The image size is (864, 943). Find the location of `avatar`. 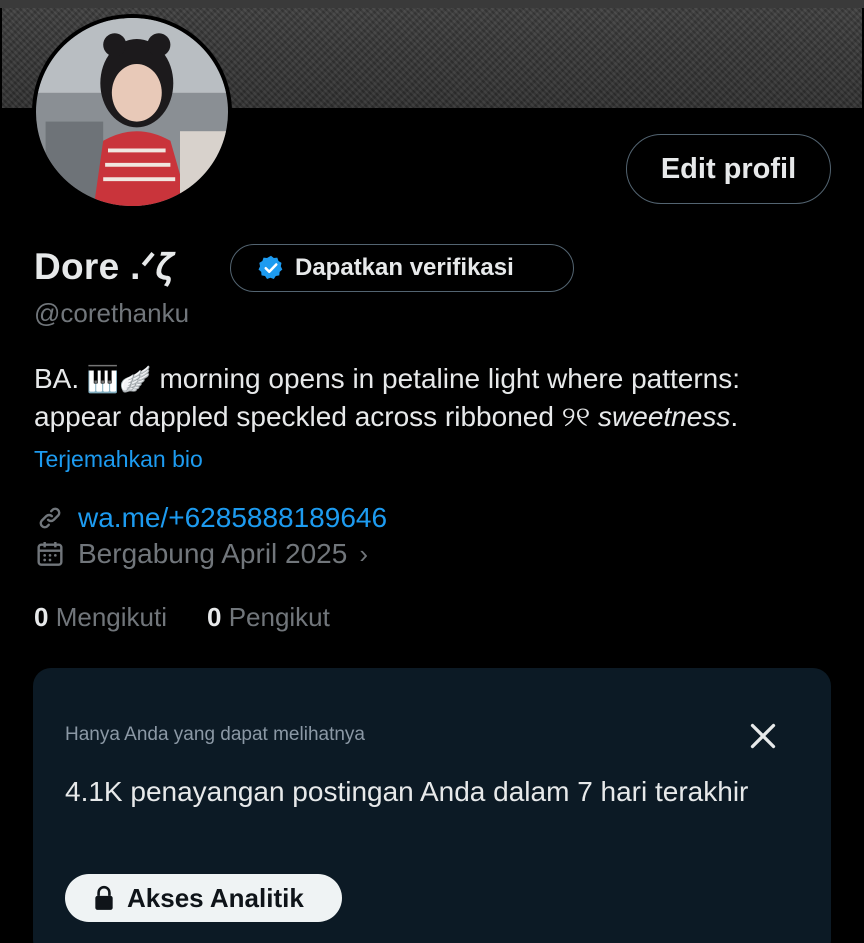

avatar is located at coordinates (132, 112).